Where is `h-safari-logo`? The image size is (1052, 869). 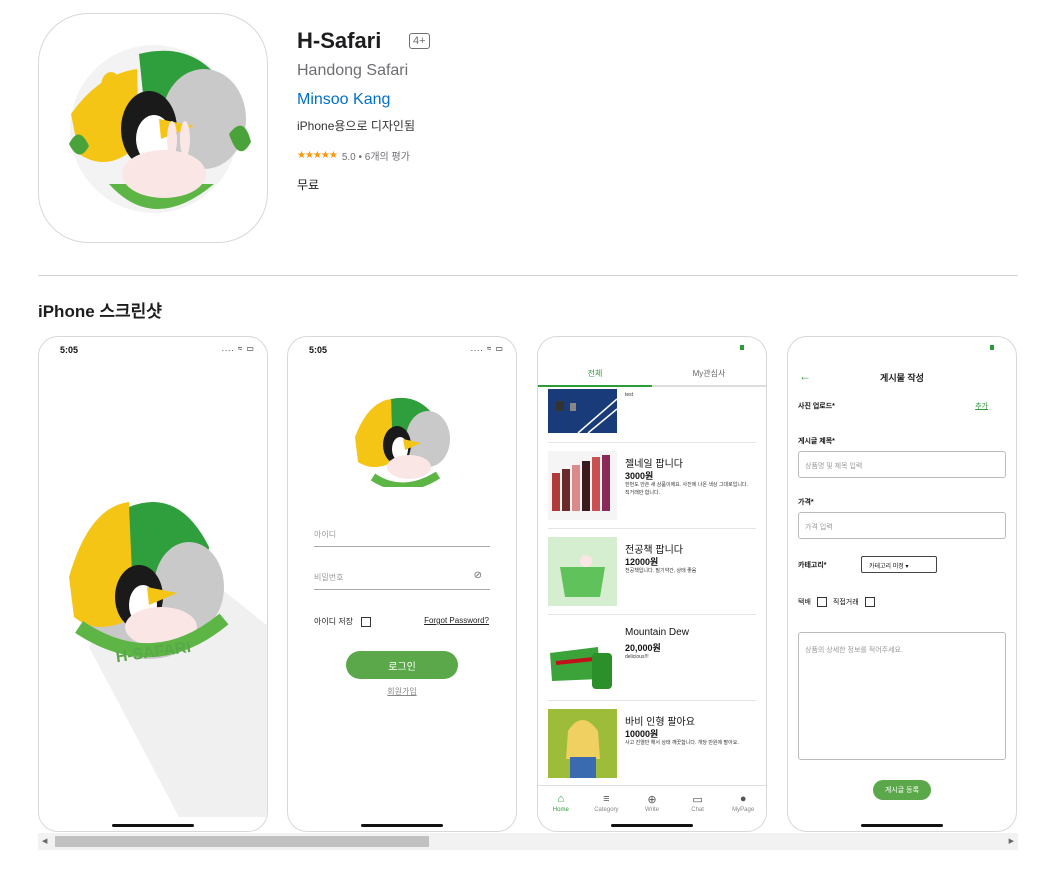 h-safari-logo is located at coordinates (160, 129).